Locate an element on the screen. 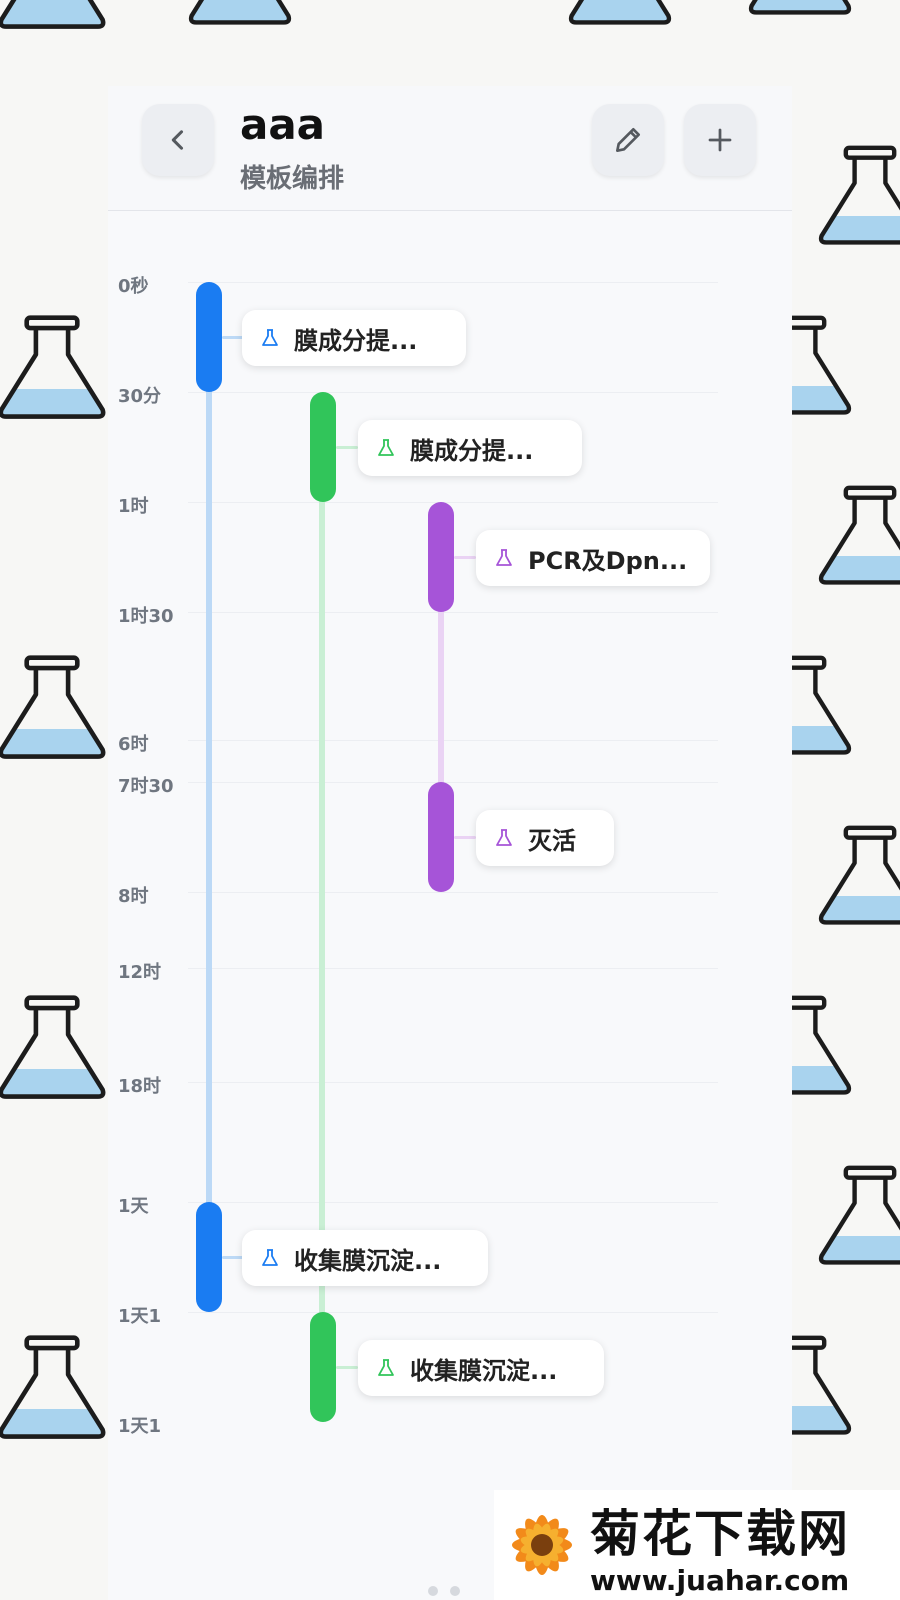 The image size is (900, 1600). add-button is located at coordinates (720, 140).